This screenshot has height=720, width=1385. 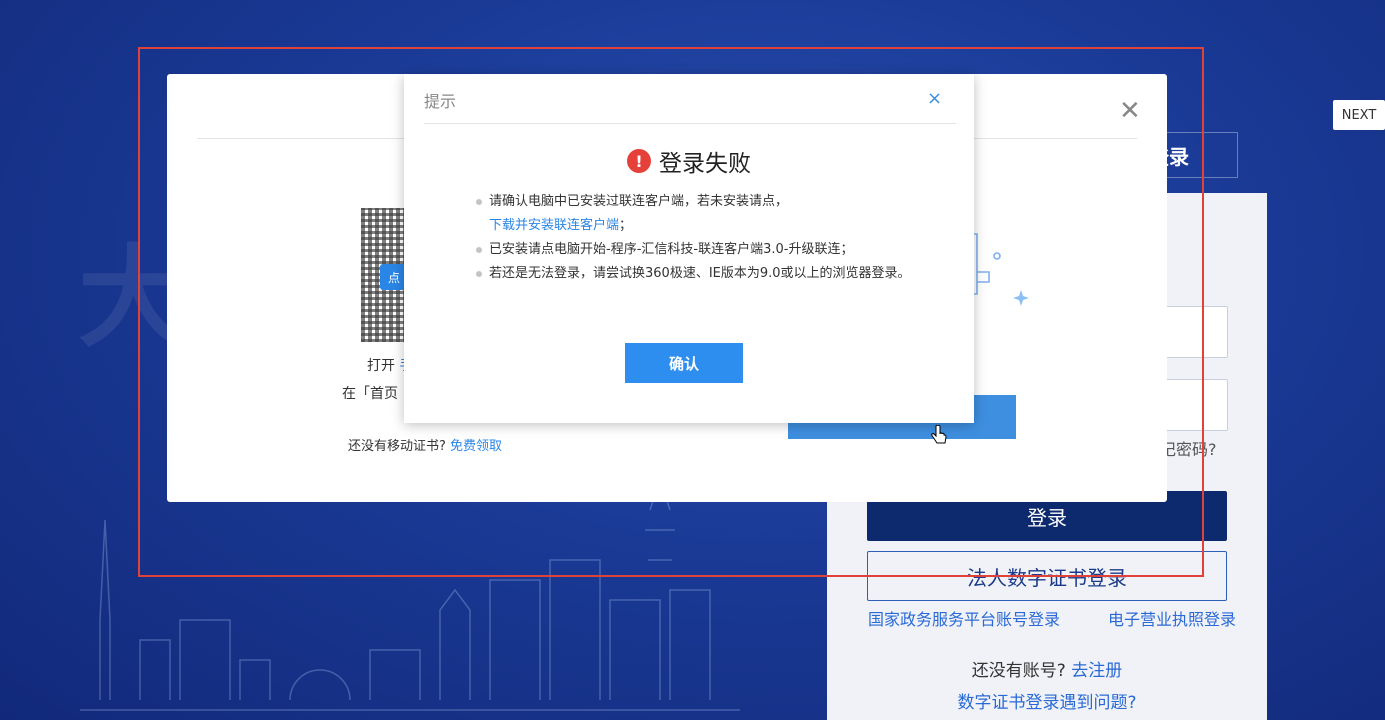 What do you see at coordinates (699, 214) in the screenshot?
I see `tip-item: 请确认电脑中已安装过联连客户端，若未安装请点， 下载并安装联连客户端；` at bounding box center [699, 214].